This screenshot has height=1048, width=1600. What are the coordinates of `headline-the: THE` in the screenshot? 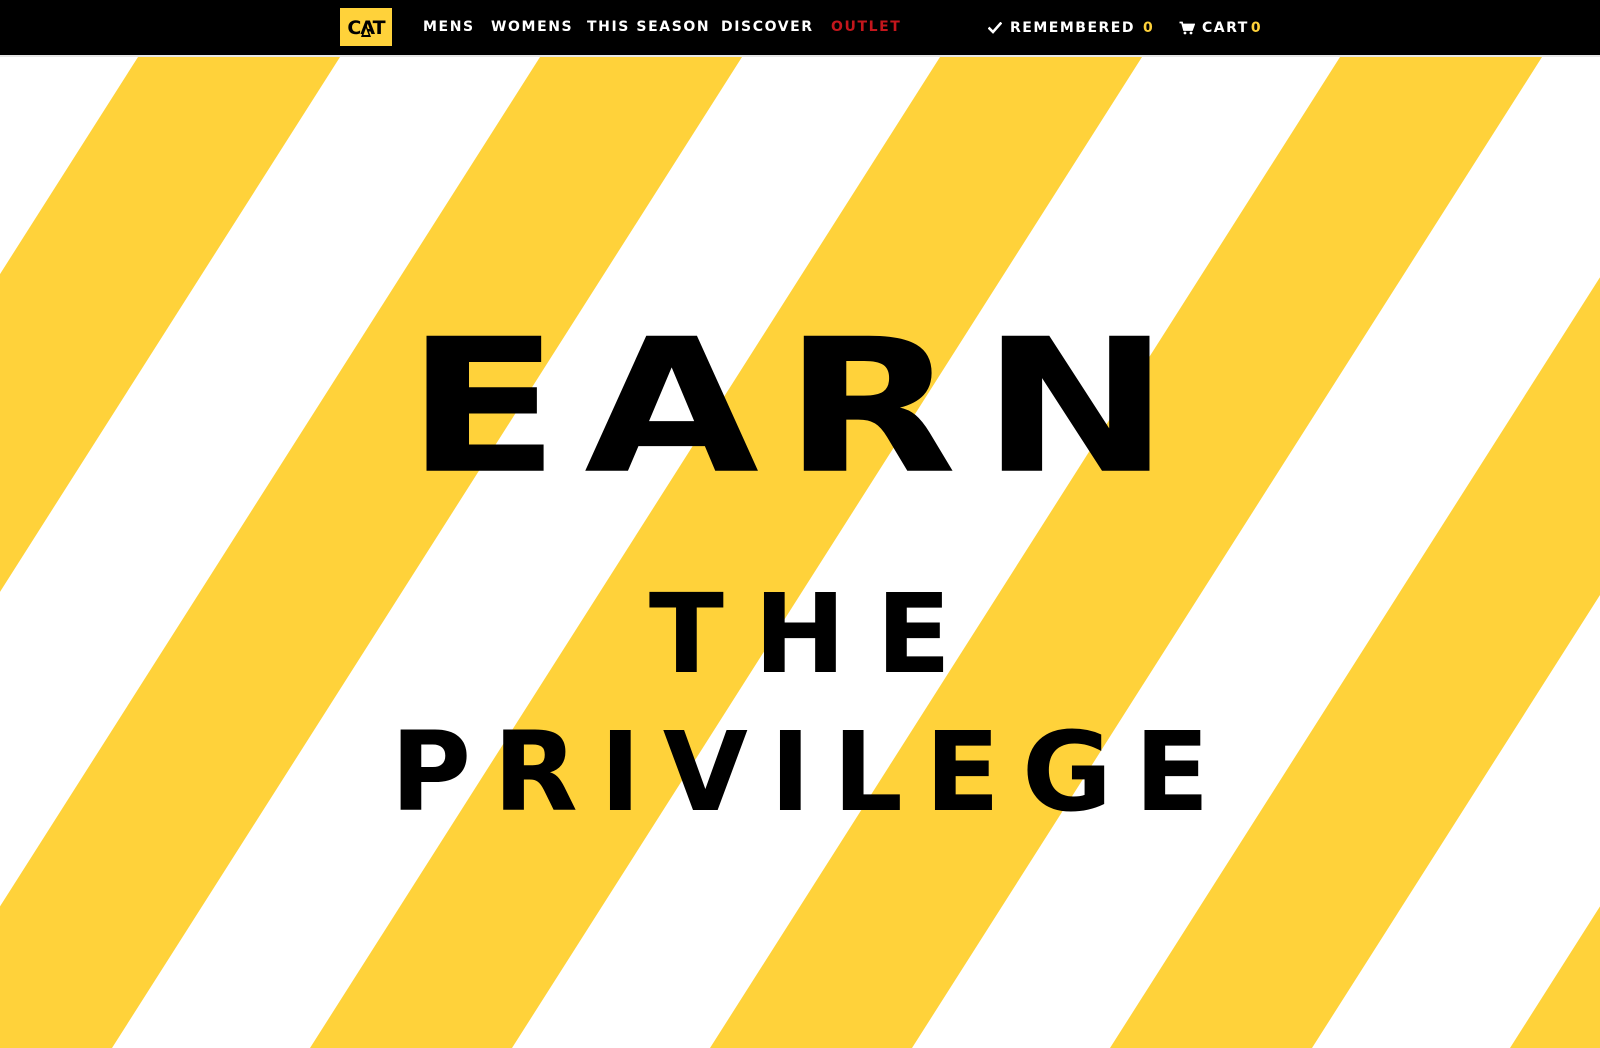 It's located at (815, 634).